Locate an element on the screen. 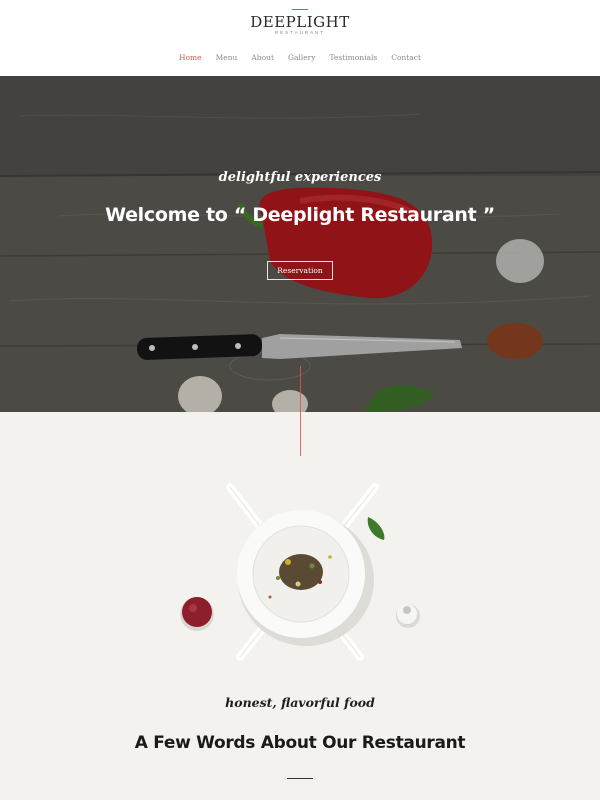  brand-logo: DEEPLIGHT is located at coordinates (300, 22).